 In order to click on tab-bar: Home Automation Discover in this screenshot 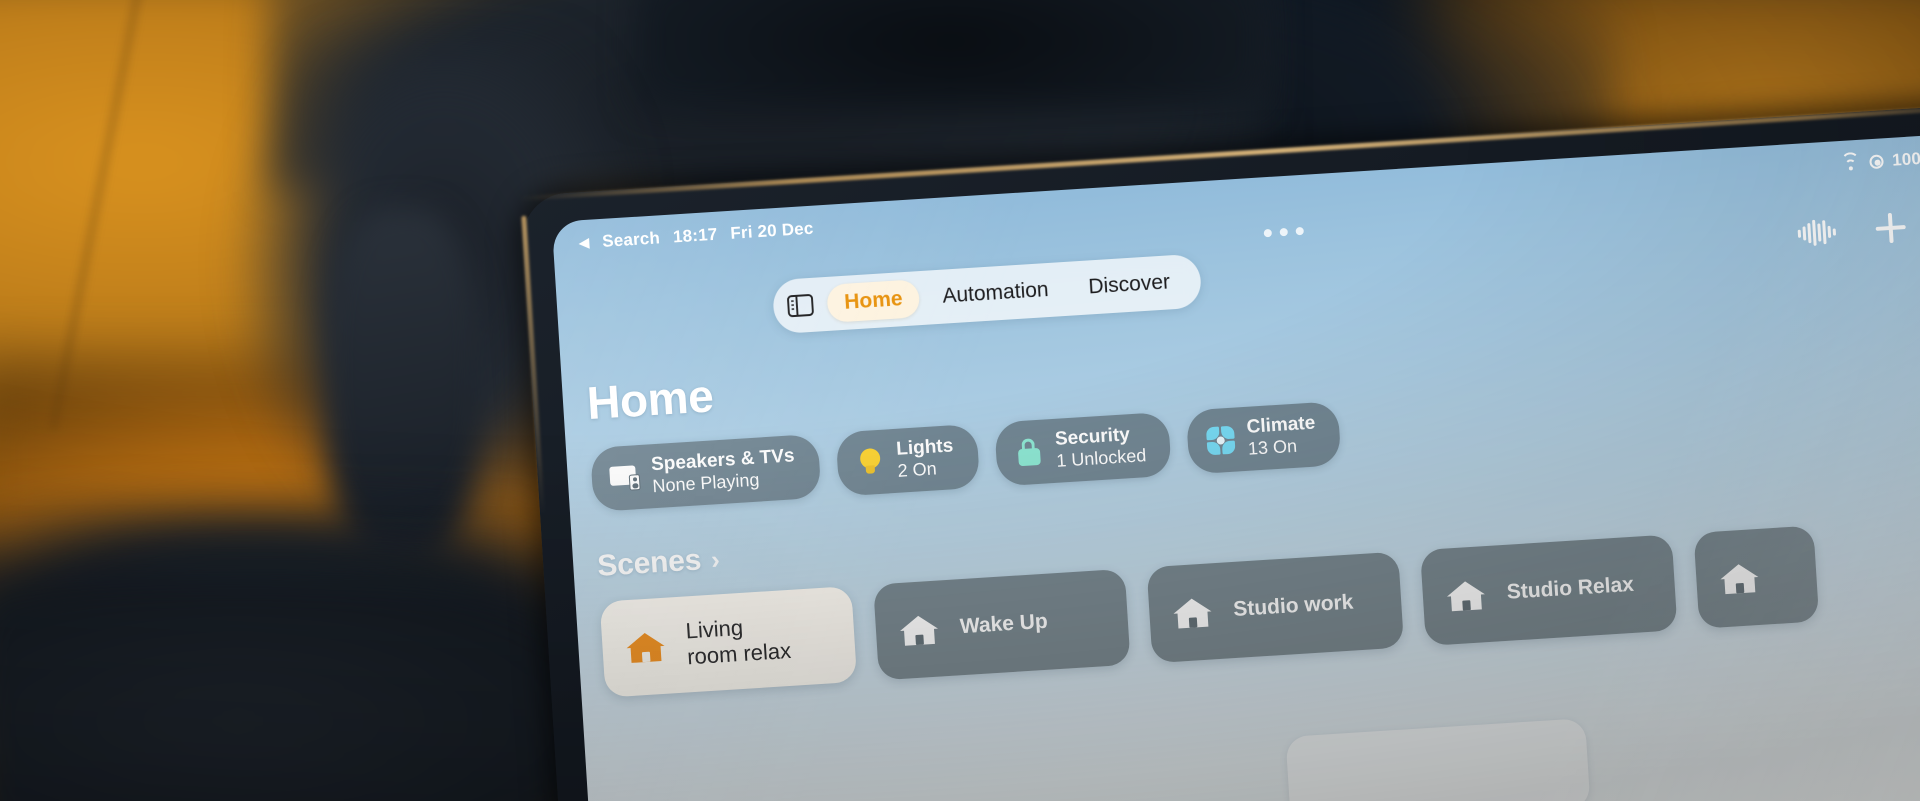, I will do `click(987, 294)`.